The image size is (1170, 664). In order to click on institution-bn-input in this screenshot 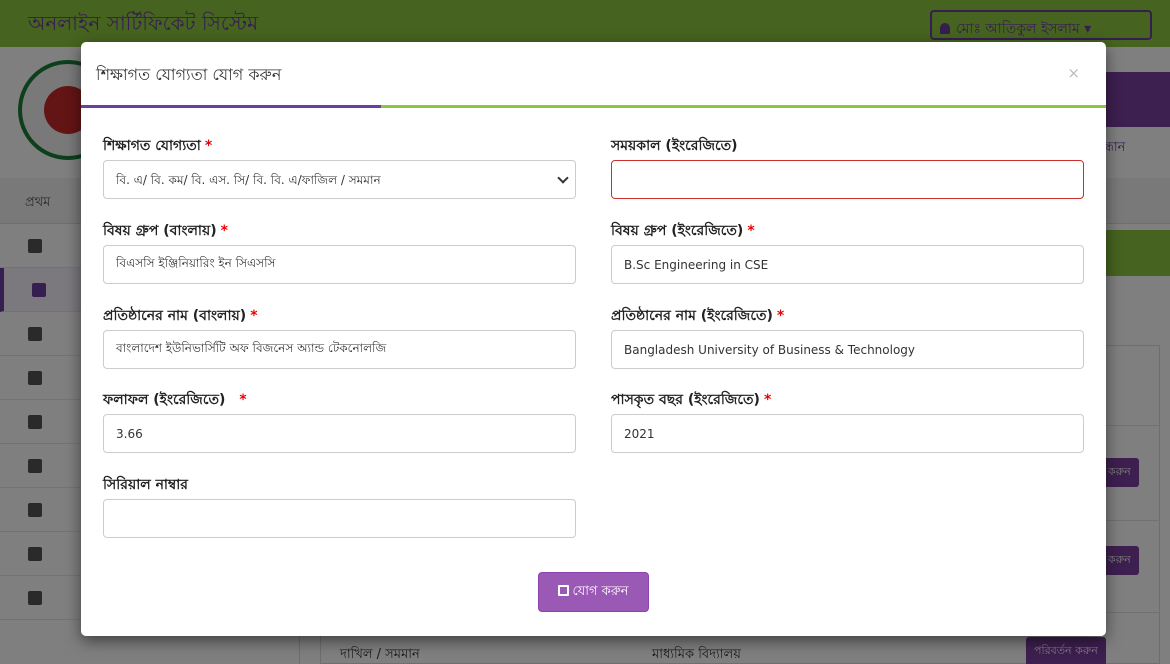, I will do `click(339, 349)`.